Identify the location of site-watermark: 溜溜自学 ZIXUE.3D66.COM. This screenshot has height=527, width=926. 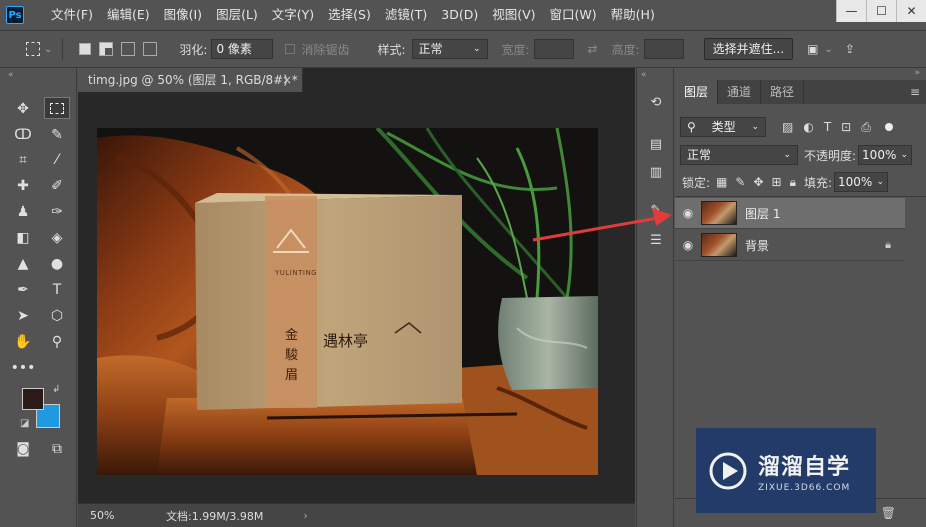
(786, 470).